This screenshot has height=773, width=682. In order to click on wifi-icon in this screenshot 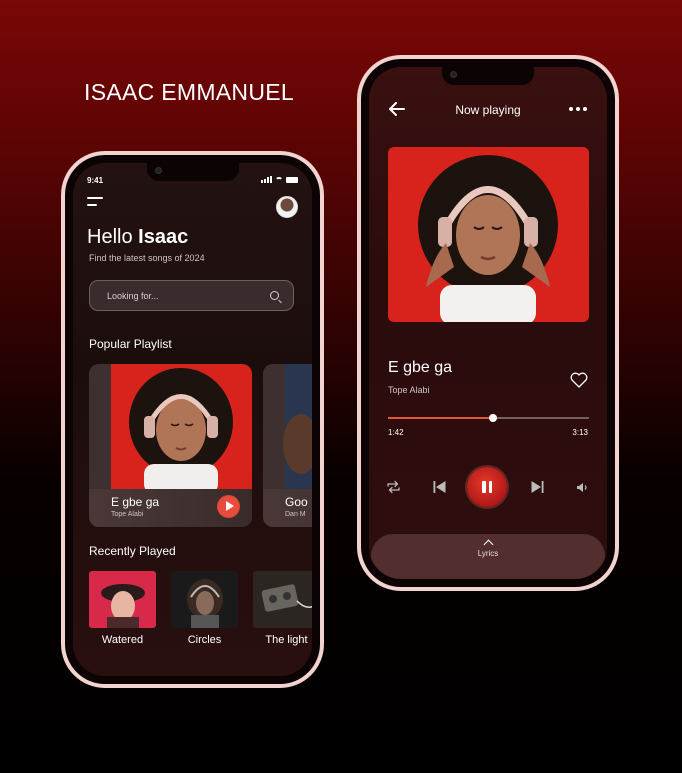, I will do `click(279, 179)`.